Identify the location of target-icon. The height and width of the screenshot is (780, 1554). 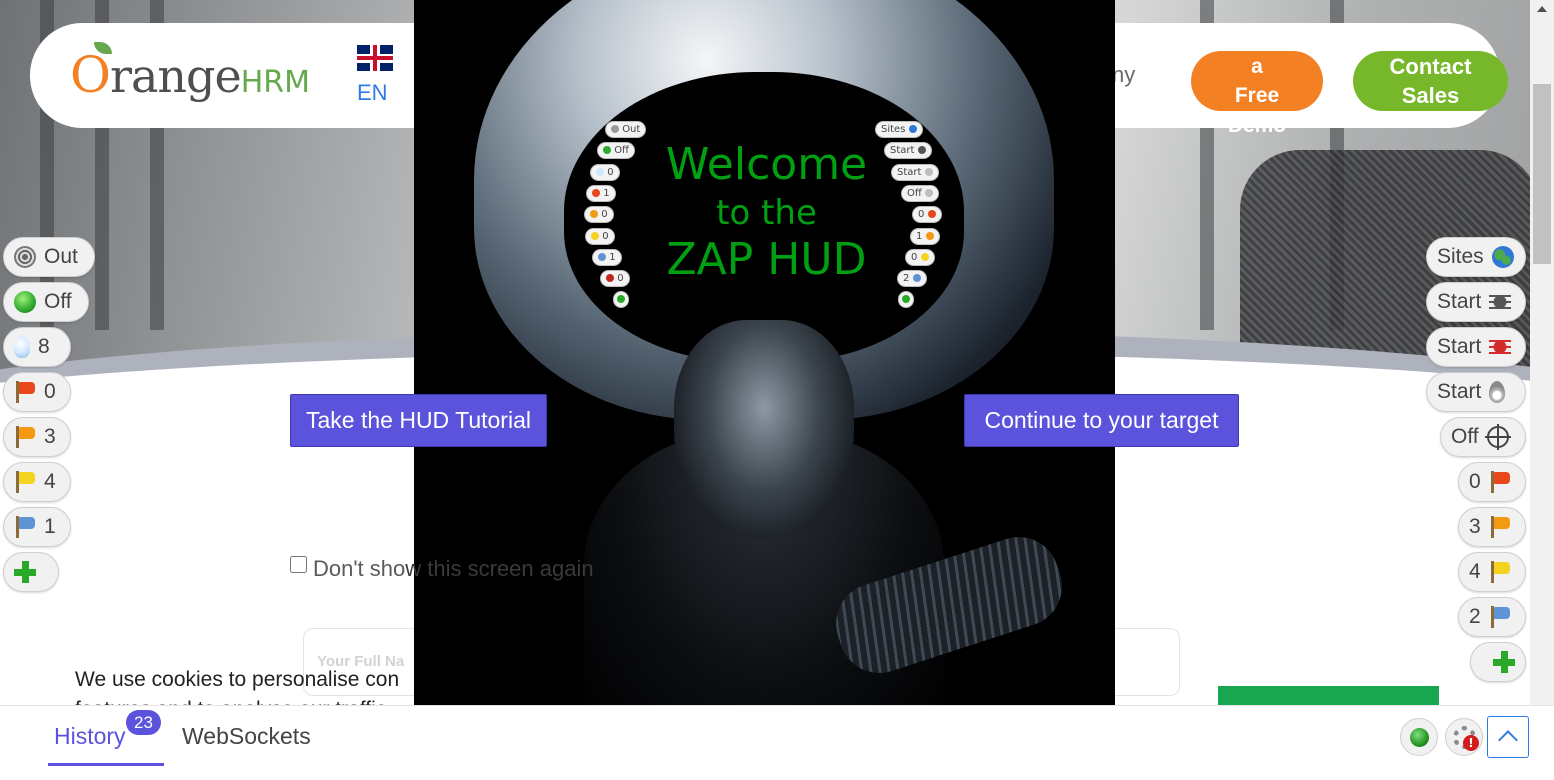
(25, 257).